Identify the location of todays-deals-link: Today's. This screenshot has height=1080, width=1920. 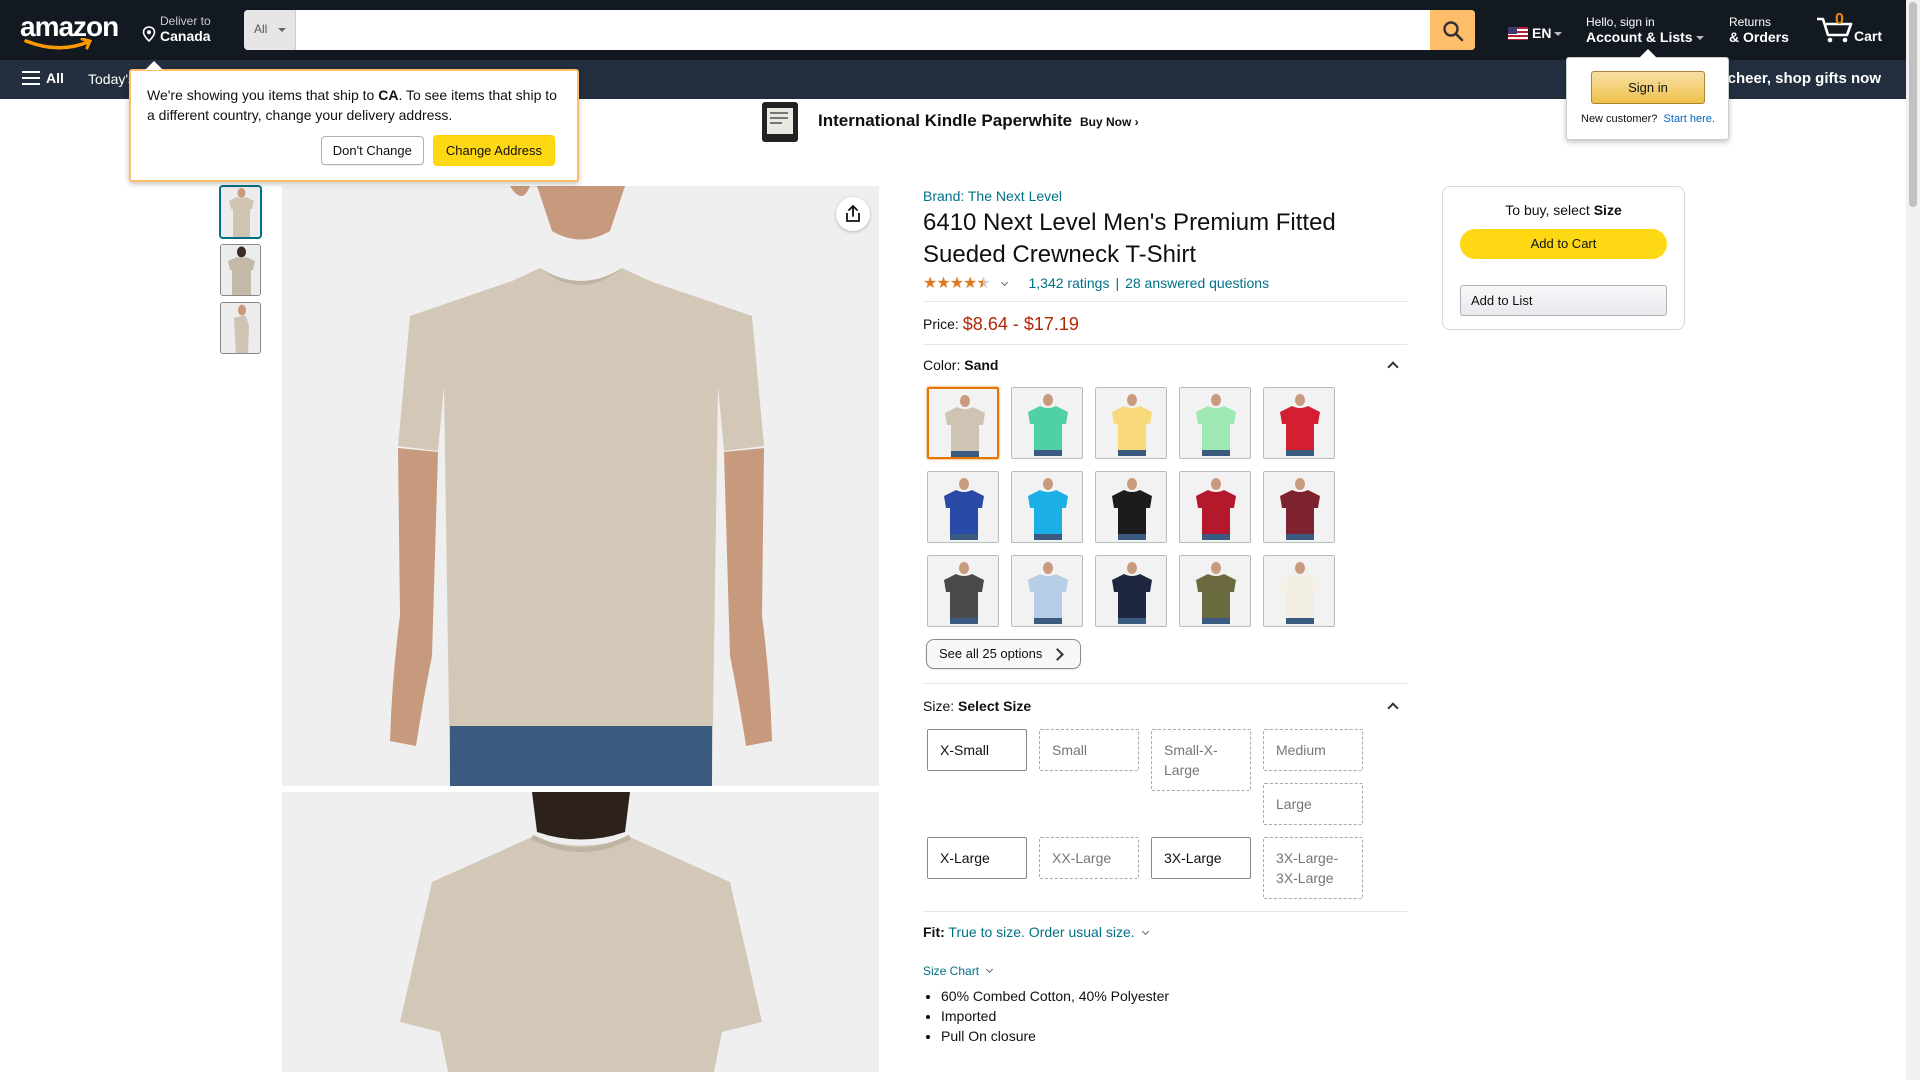
(111, 79).